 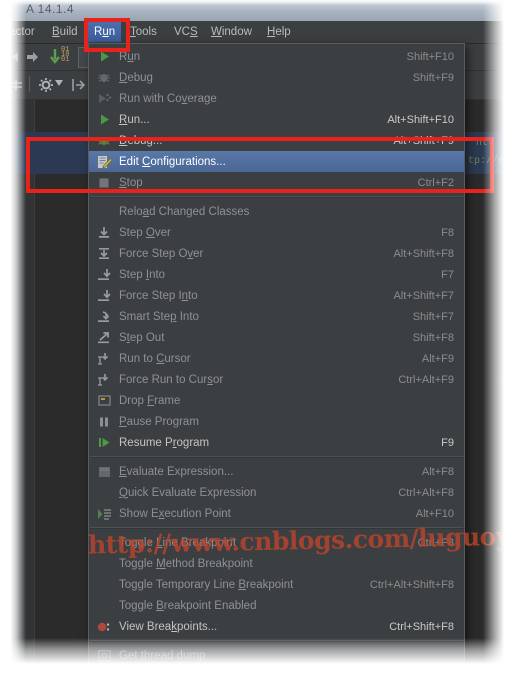 I want to click on force-step-over-icon, so click(x=104, y=254).